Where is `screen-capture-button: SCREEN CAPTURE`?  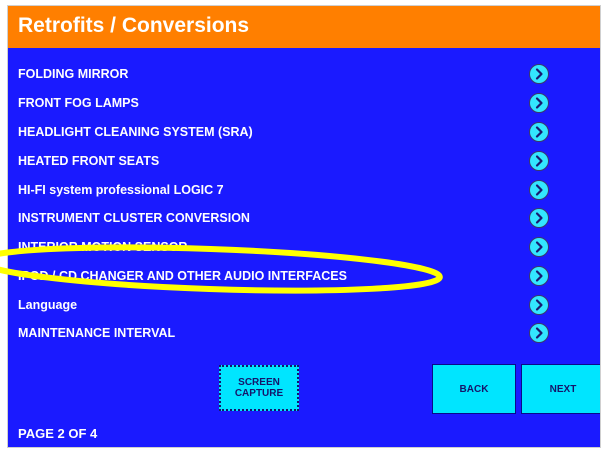
screen-capture-button: SCREEN CAPTURE is located at coordinates (259, 388).